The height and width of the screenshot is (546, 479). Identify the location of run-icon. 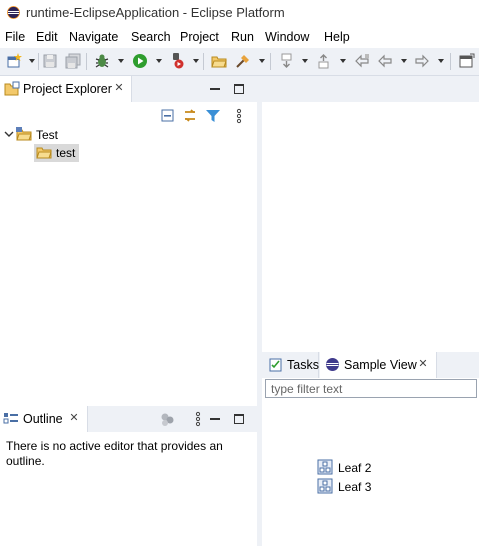
(140, 61).